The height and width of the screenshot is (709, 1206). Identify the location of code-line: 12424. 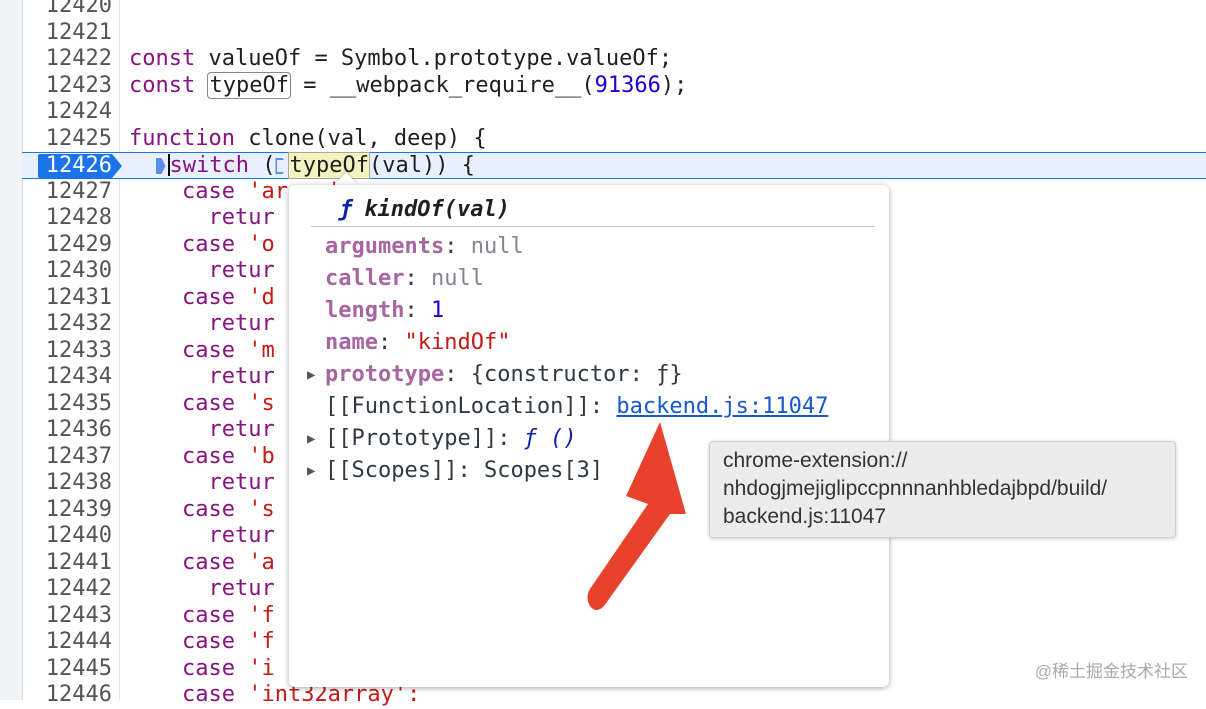
(614, 112).